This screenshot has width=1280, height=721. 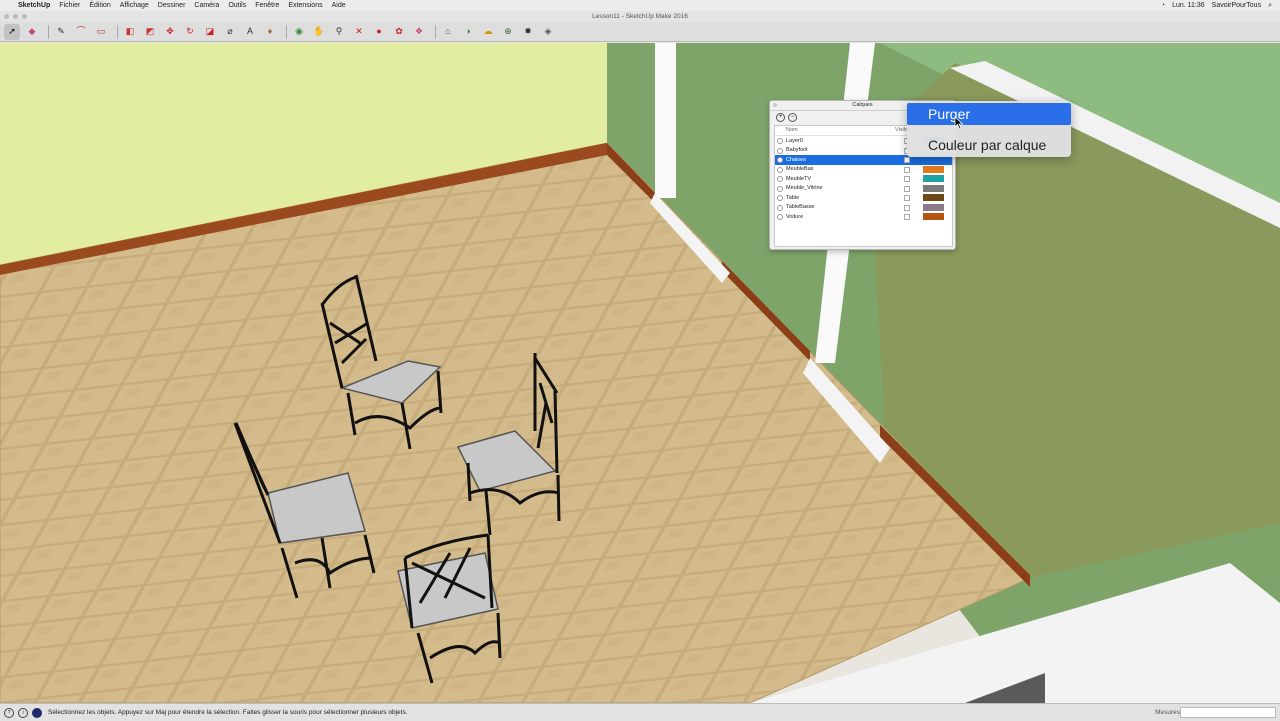 I want to click on menu-item-couleur-par-calque: Couleur par calque, so click(x=989, y=145).